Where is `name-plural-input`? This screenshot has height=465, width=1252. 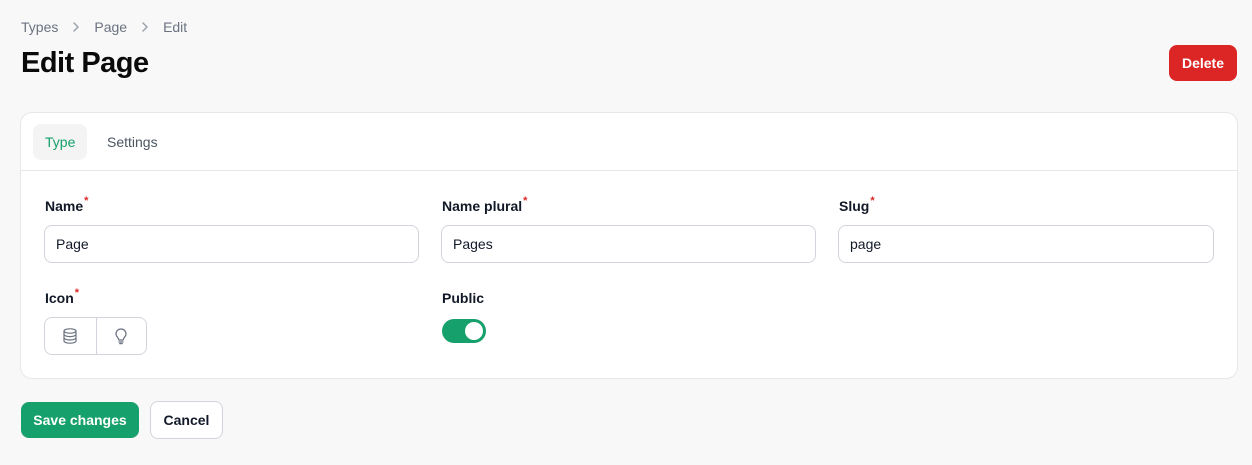 name-plural-input is located at coordinates (628, 244).